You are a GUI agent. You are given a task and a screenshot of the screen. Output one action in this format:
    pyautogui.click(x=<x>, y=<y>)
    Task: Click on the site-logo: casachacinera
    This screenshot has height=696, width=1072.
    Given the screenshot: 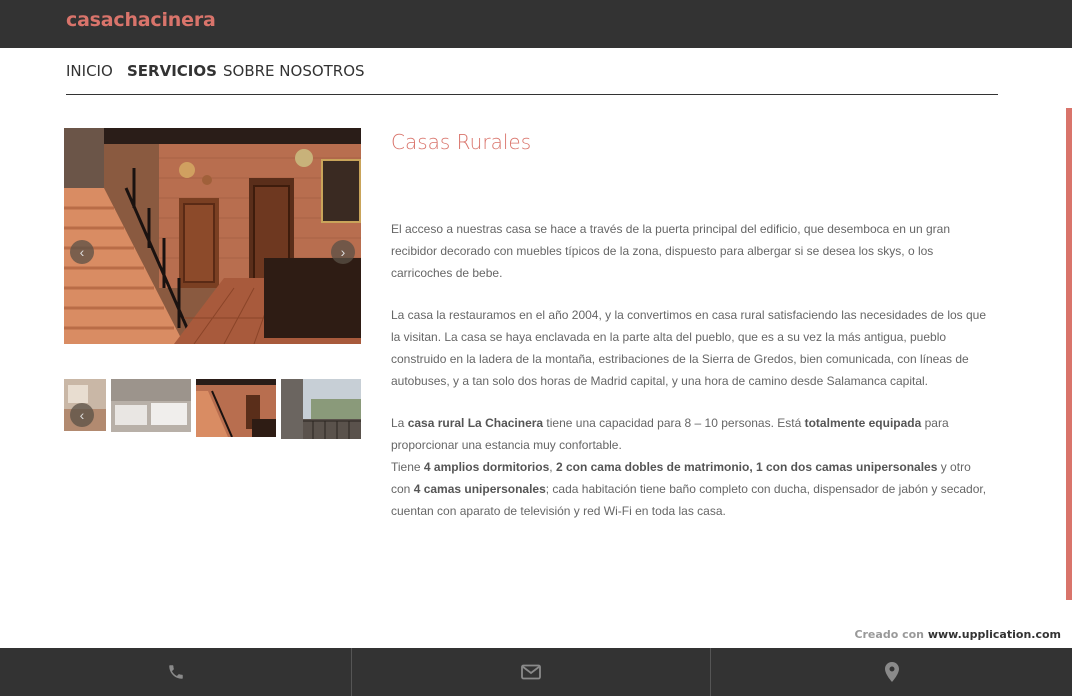 What is the action you would take?
    pyautogui.click(x=141, y=20)
    